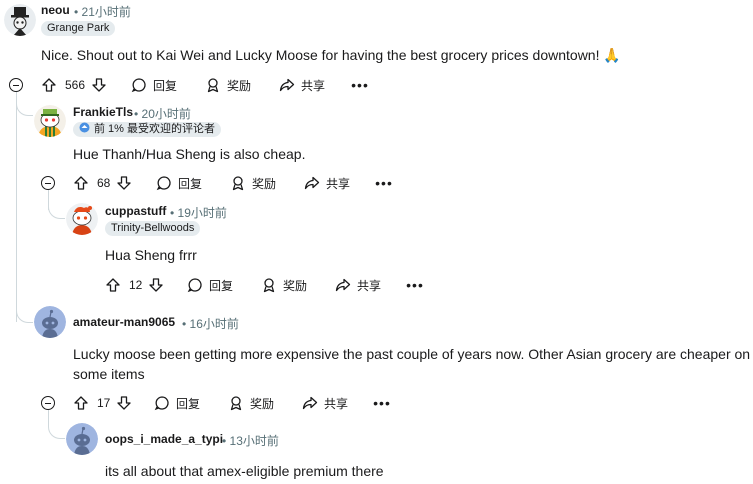 This screenshot has width=753, height=484. Describe the element at coordinates (102, 11) in the screenshot. I see `timestamp: • 21小时前` at that location.